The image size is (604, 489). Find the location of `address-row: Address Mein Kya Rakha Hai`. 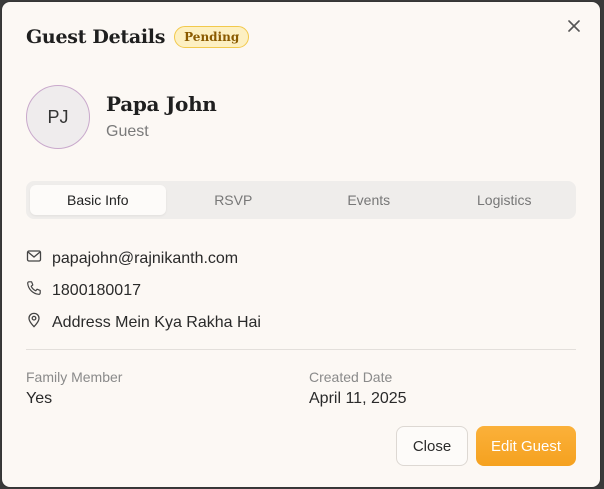

address-row: Address Mein Kya Rakha Hai is located at coordinates (143, 322).